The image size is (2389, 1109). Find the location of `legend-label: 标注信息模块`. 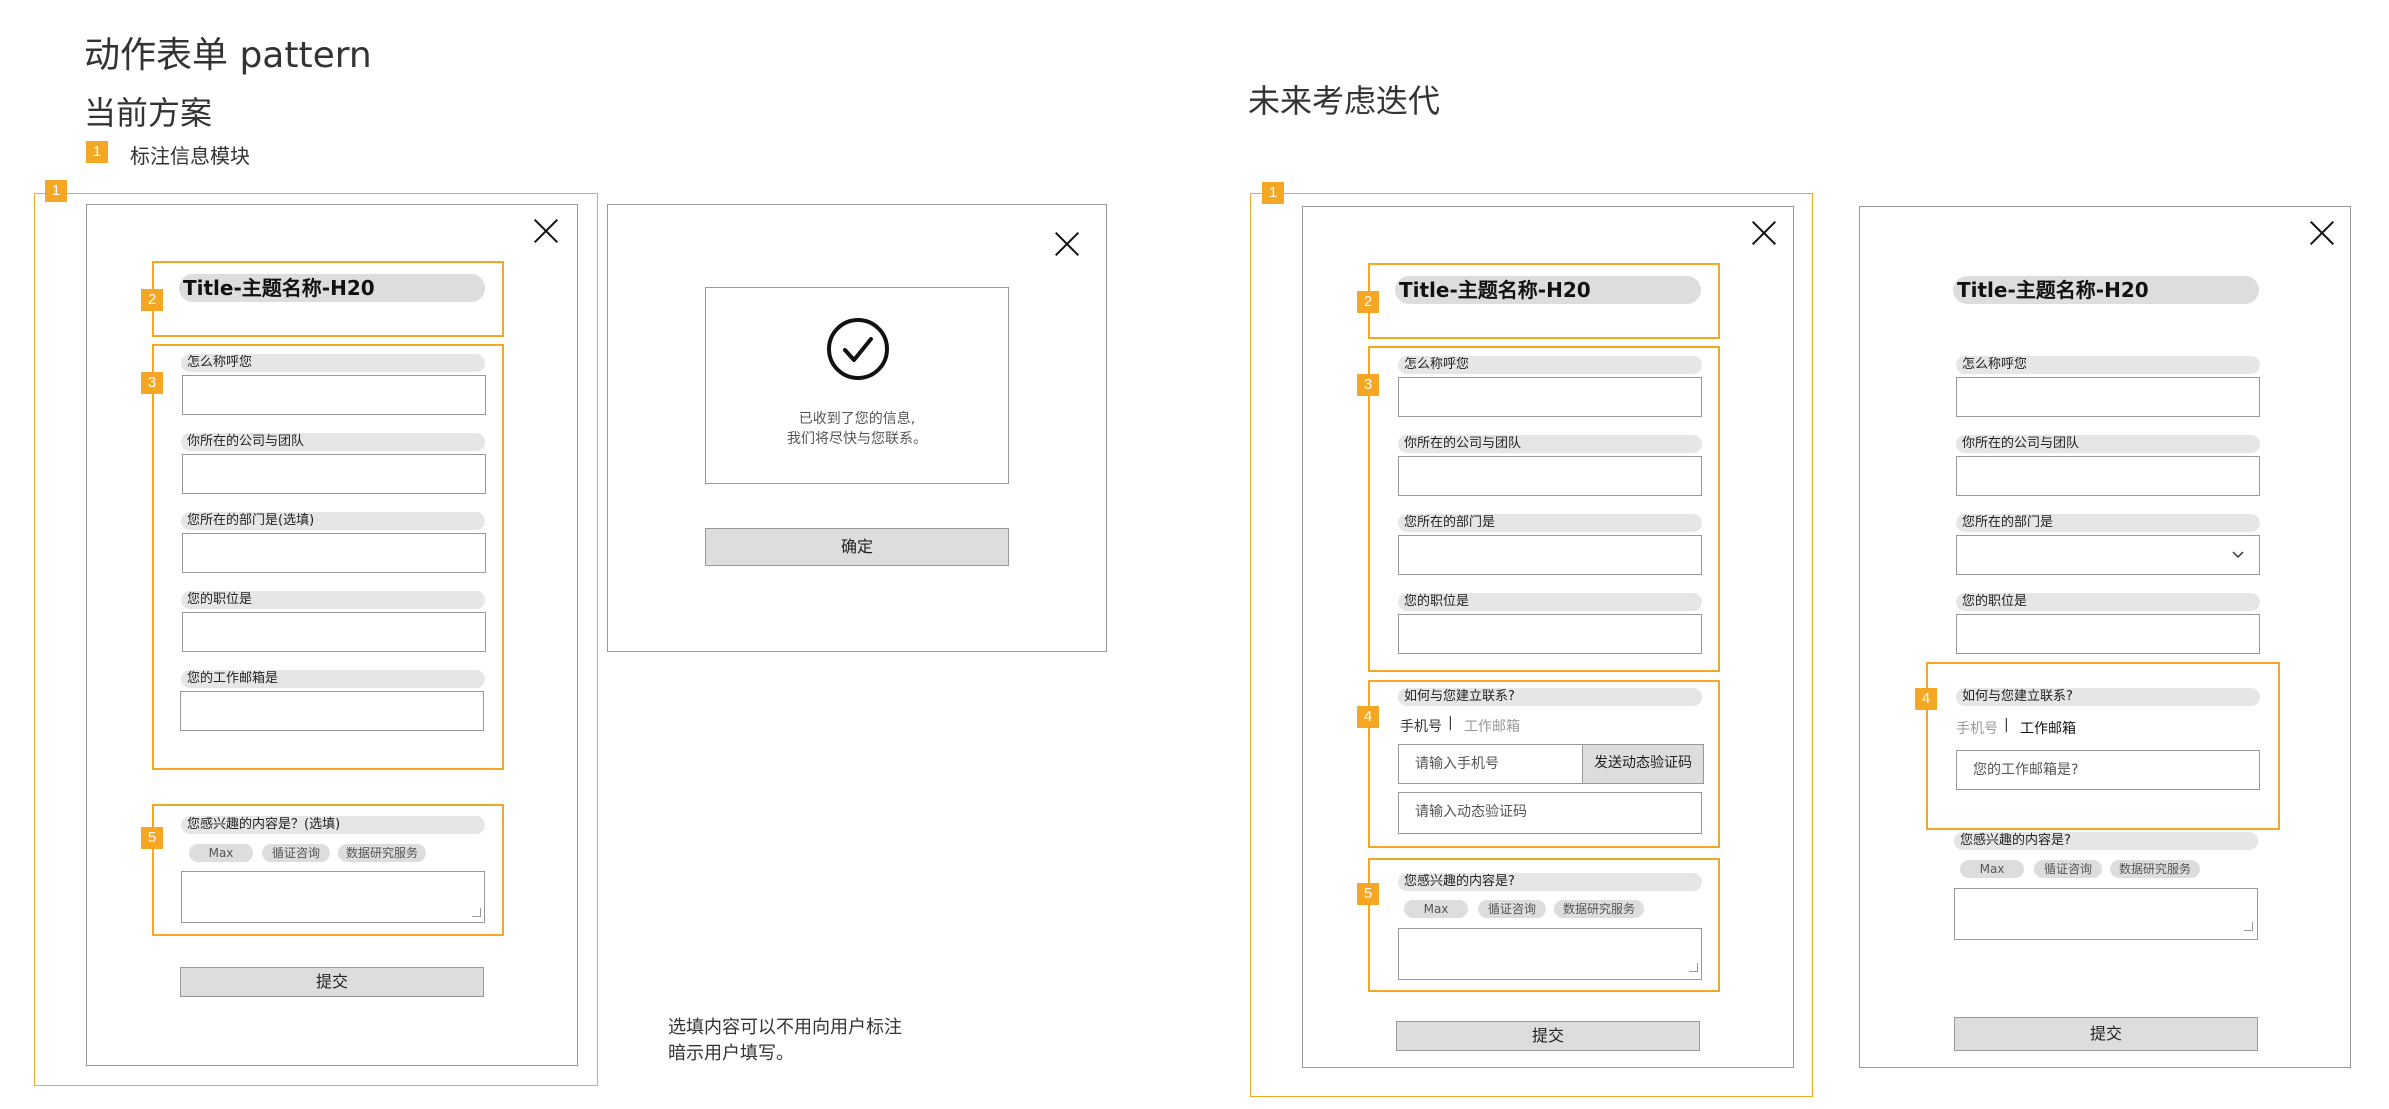

legend-label: 标注信息模块 is located at coordinates (190, 156).